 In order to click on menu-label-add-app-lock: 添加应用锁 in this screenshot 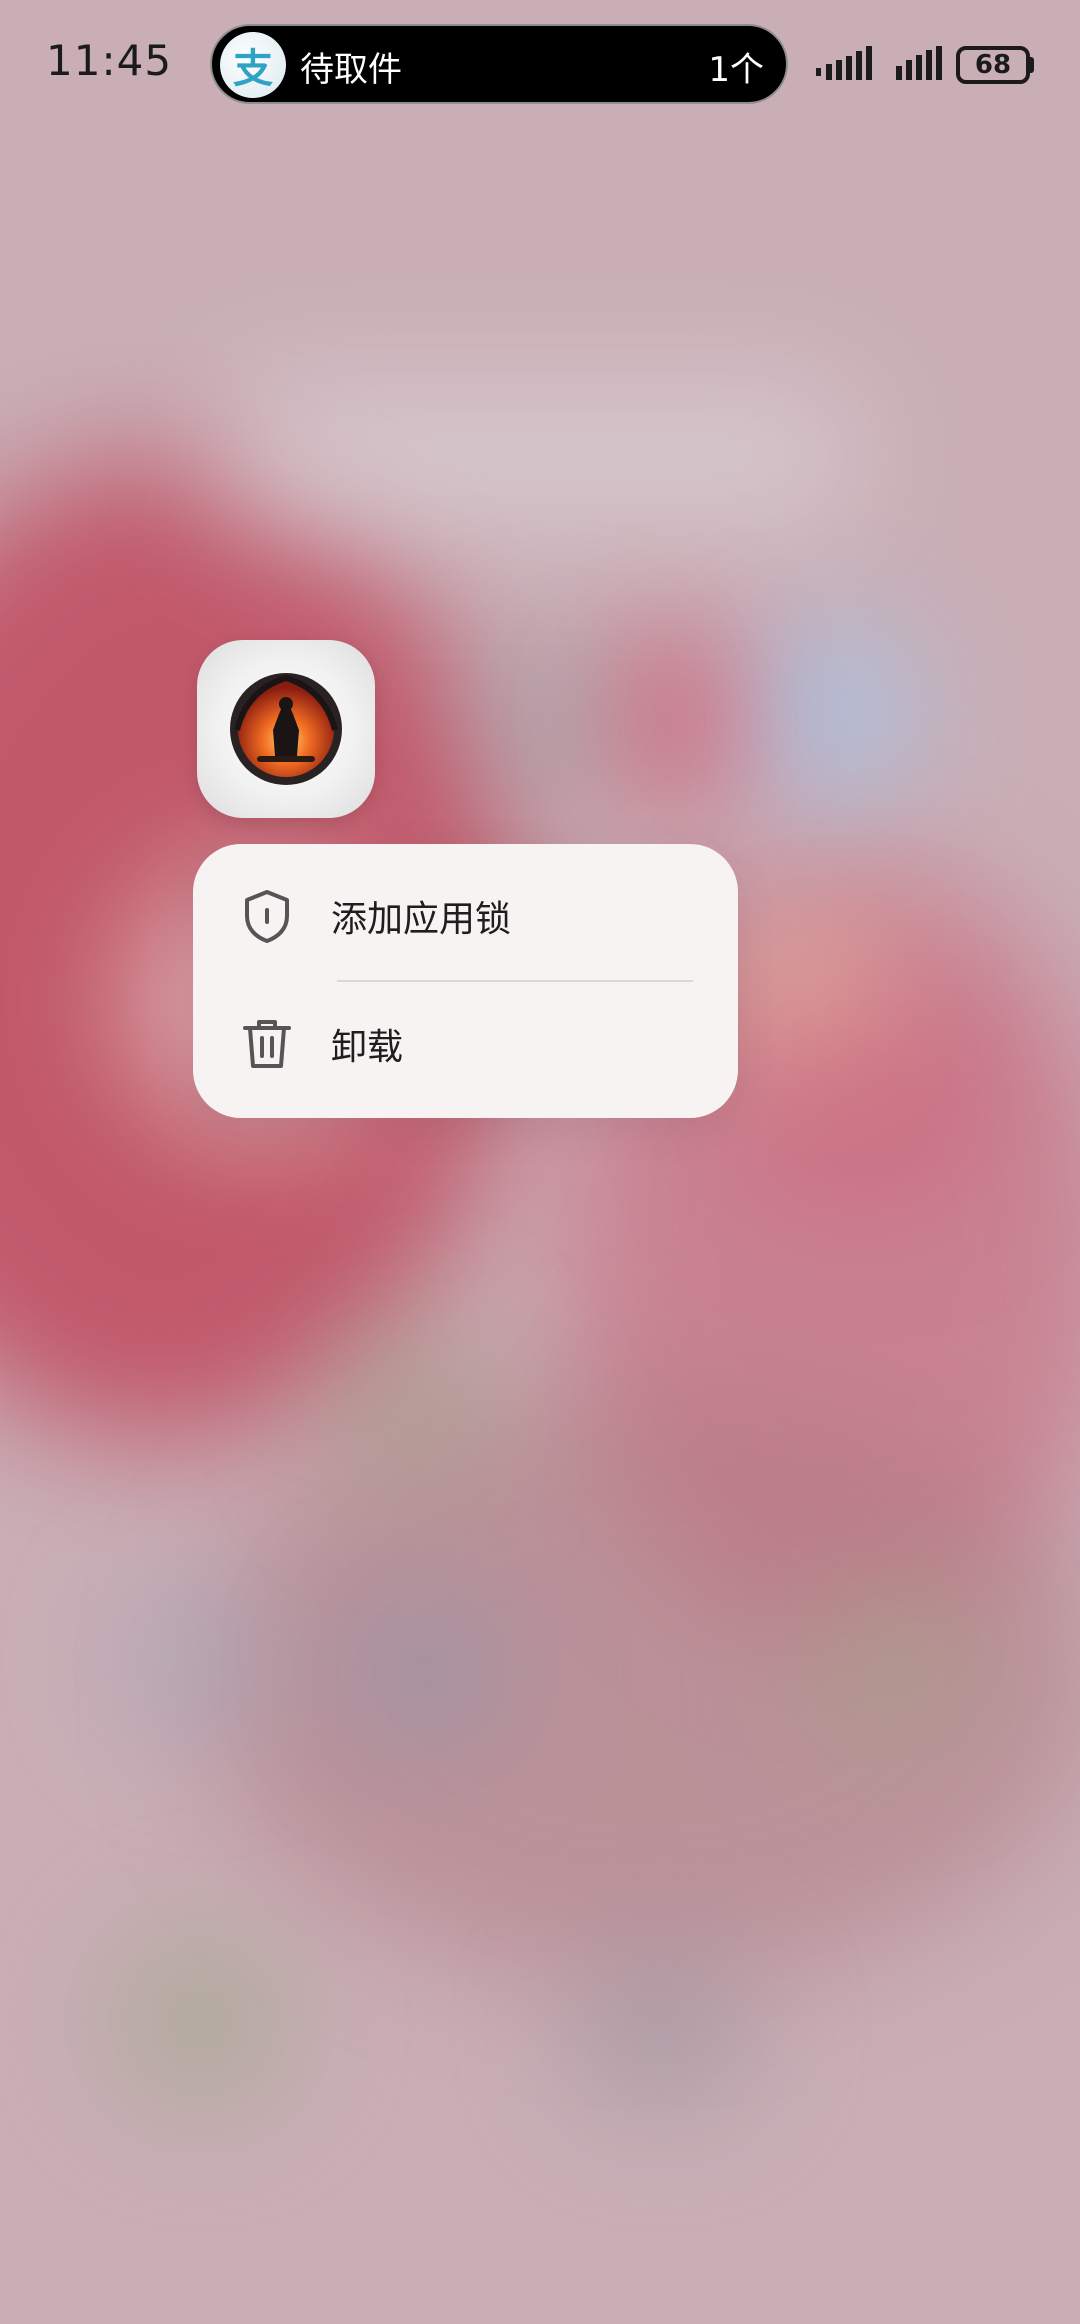, I will do `click(421, 919)`.